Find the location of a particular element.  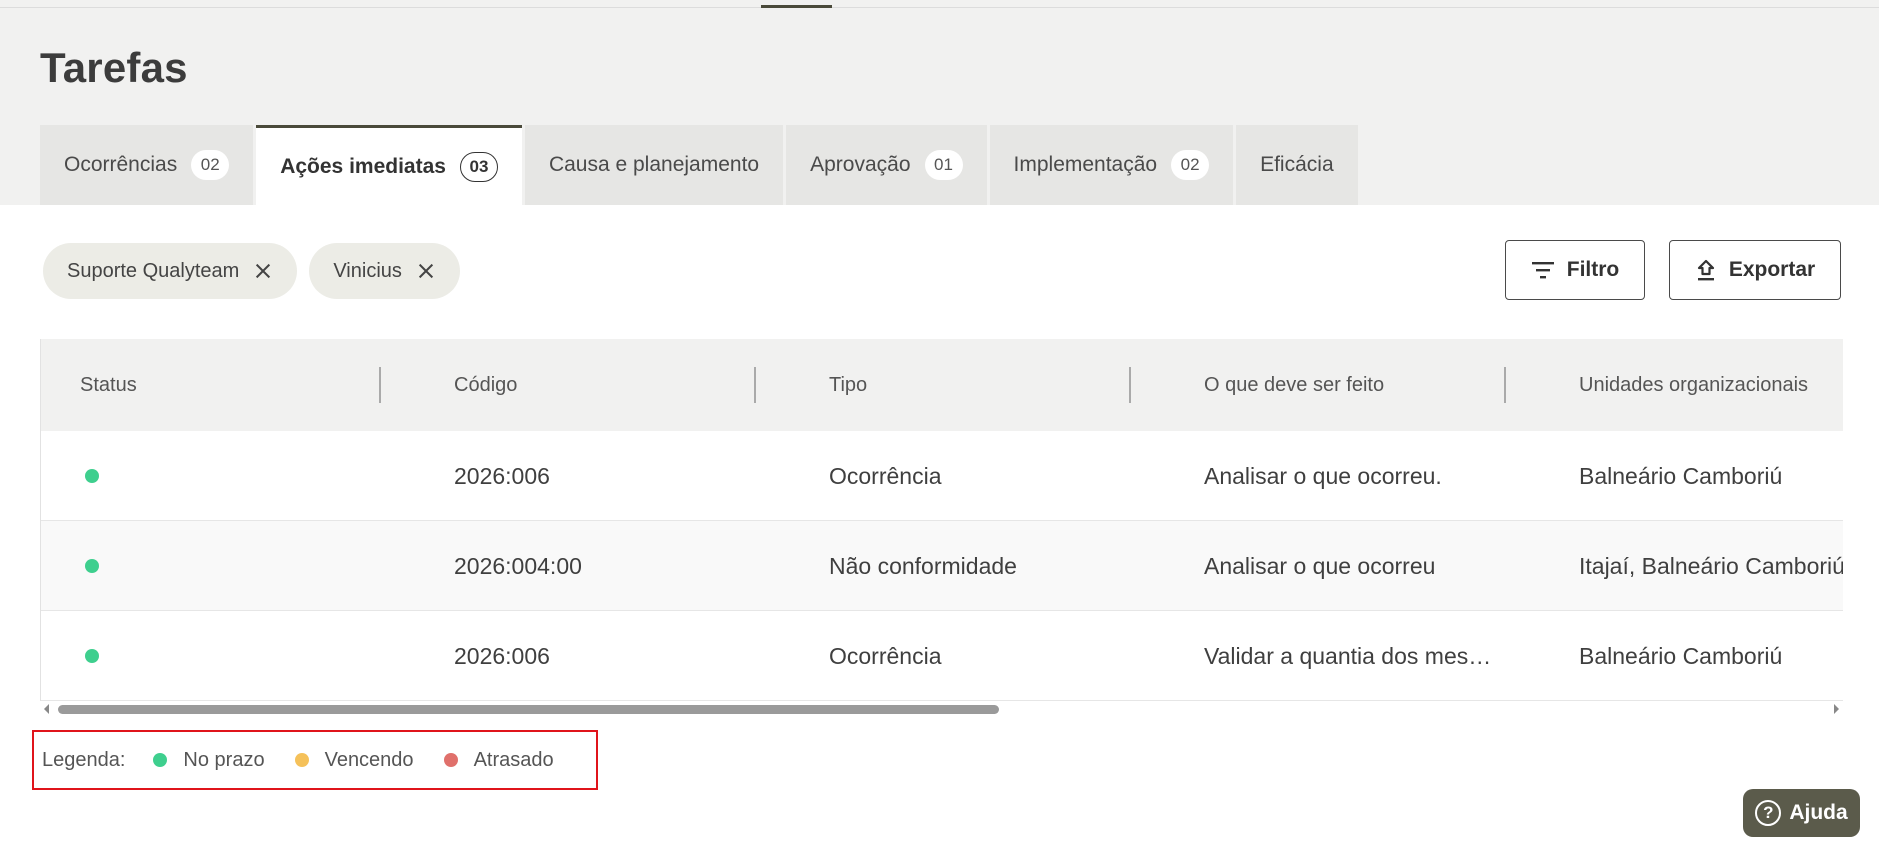

filter-button-label: Filtro is located at coordinates (1593, 269).